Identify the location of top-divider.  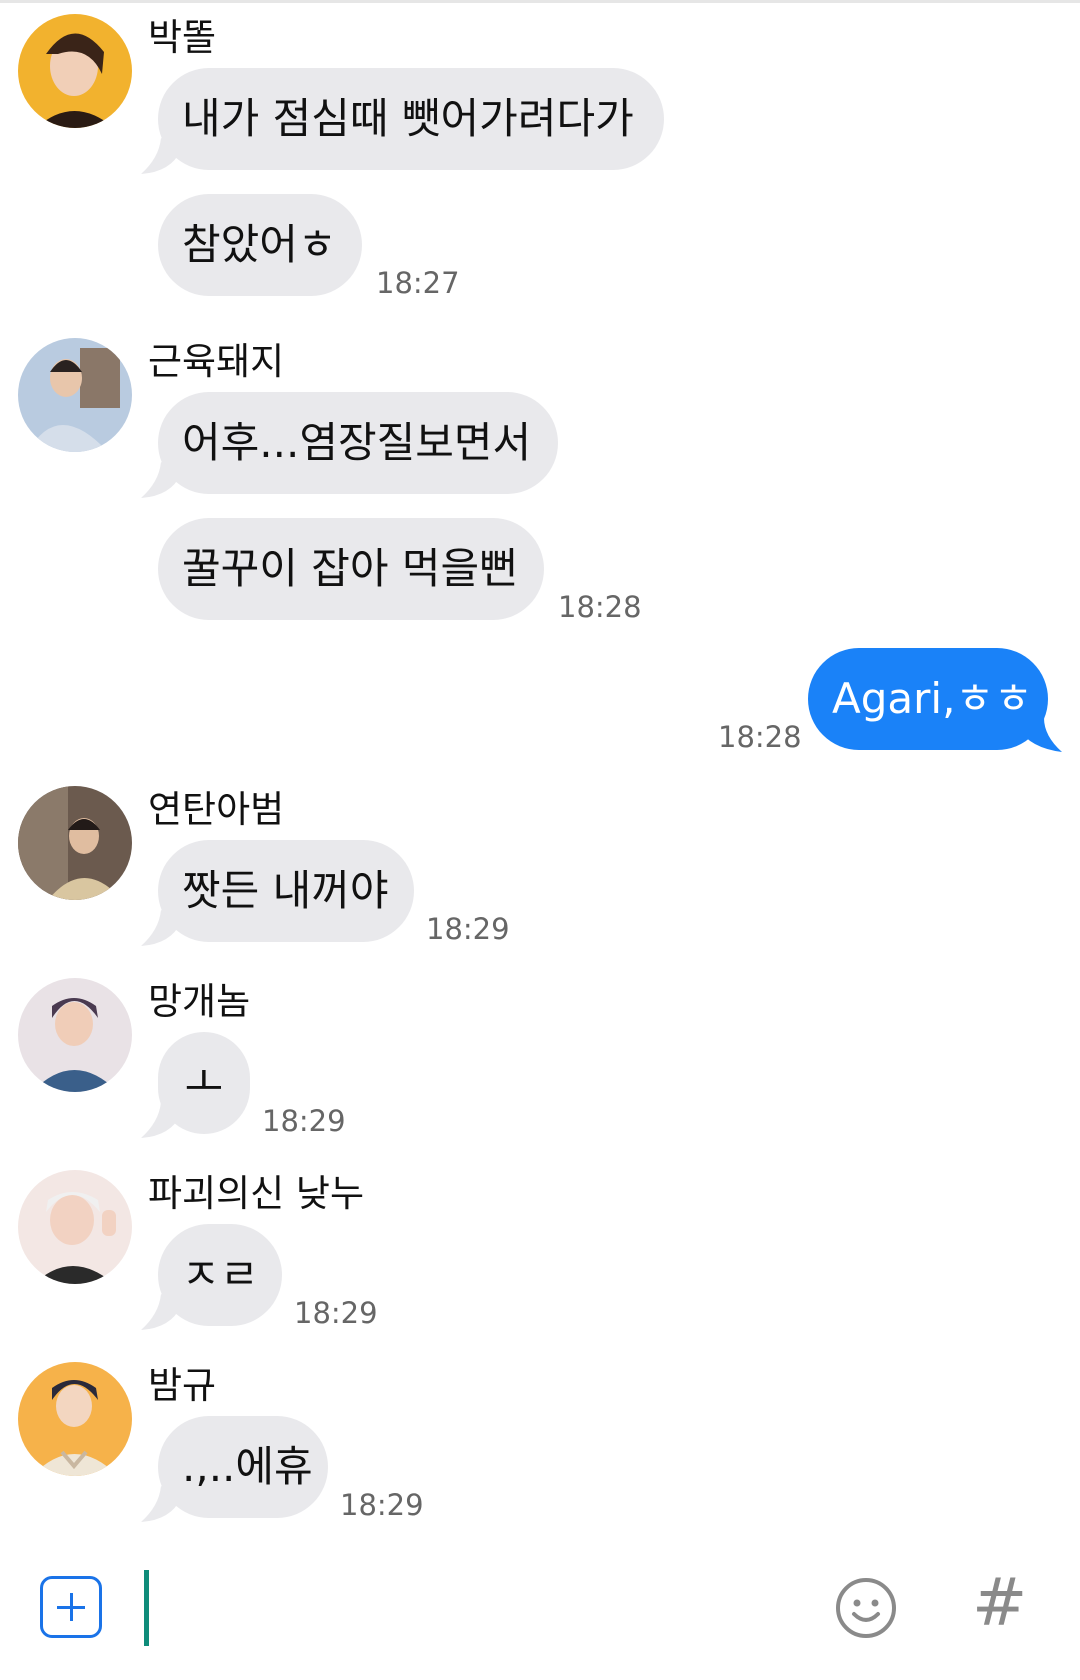
(540, 1).